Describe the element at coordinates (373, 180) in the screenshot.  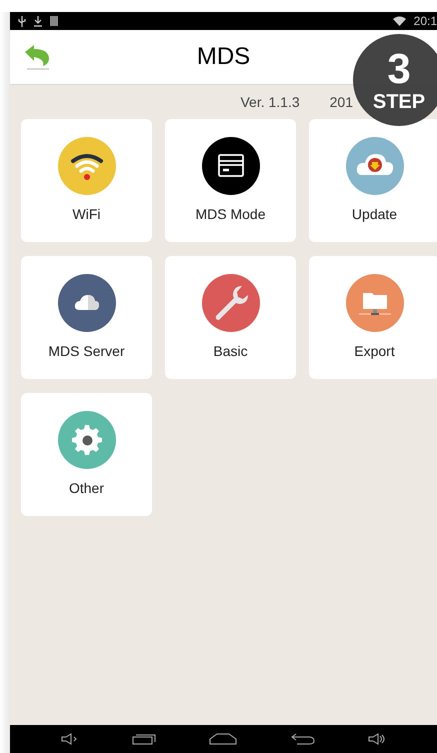
I see `settings-tile: Update` at that location.